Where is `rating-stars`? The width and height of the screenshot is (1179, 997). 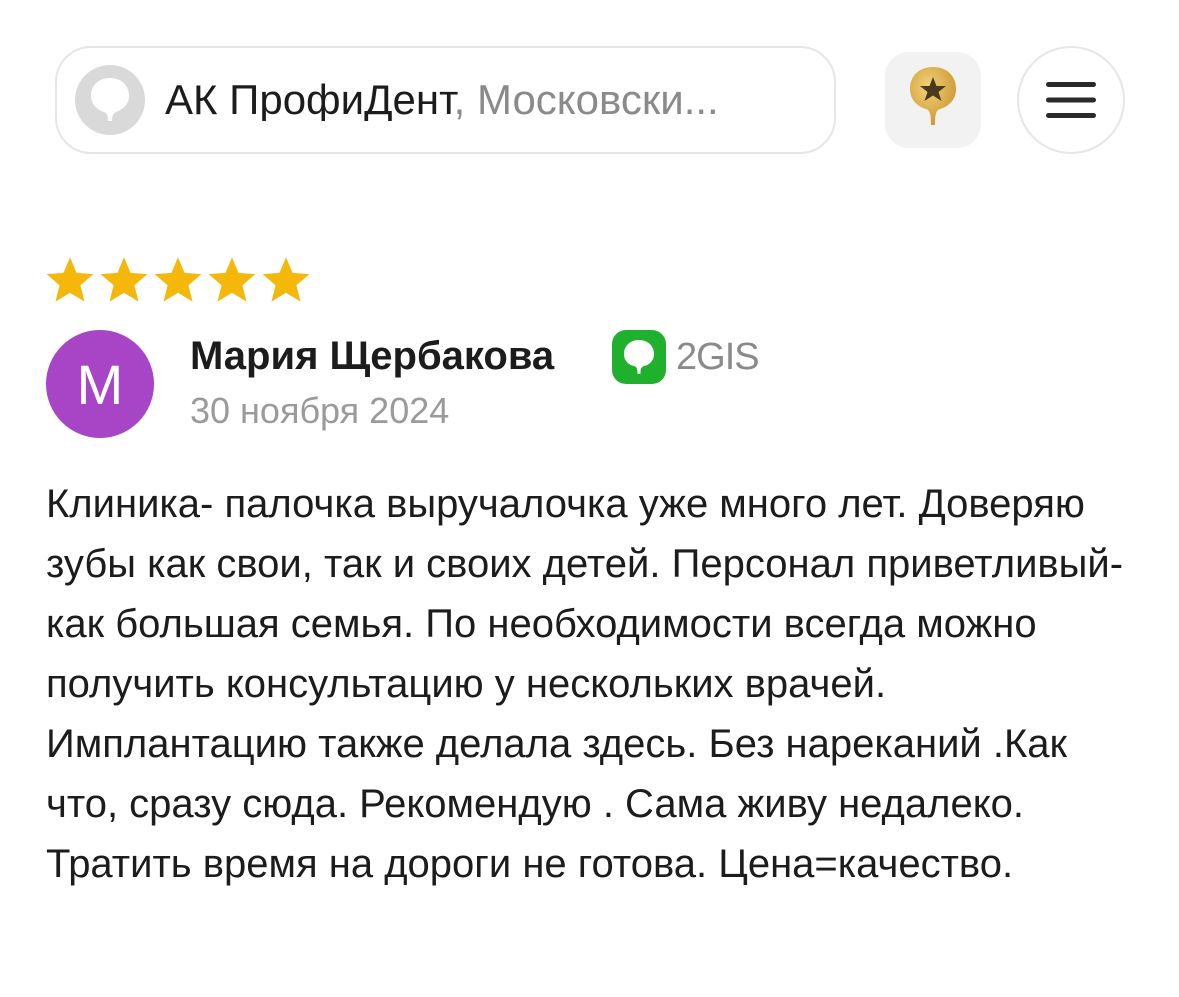
rating-stars is located at coordinates (178, 280).